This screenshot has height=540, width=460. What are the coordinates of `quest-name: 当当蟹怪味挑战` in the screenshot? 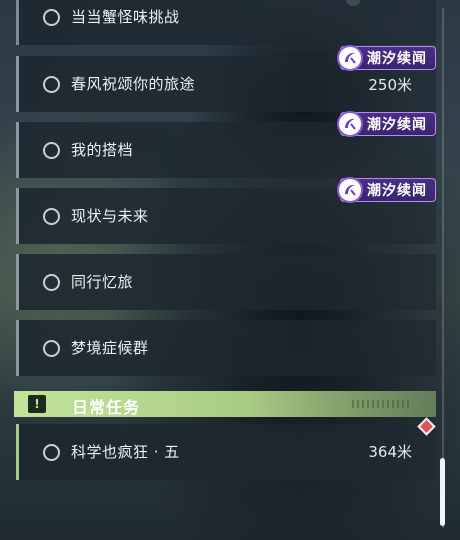 It's located at (125, 17).